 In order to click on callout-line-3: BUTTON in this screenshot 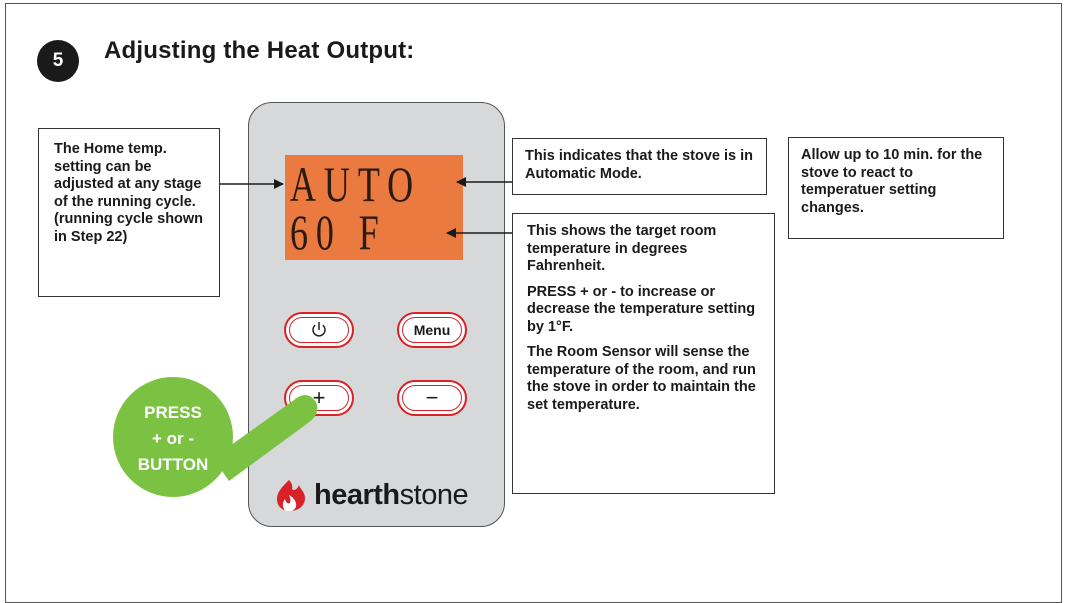, I will do `click(173, 464)`.